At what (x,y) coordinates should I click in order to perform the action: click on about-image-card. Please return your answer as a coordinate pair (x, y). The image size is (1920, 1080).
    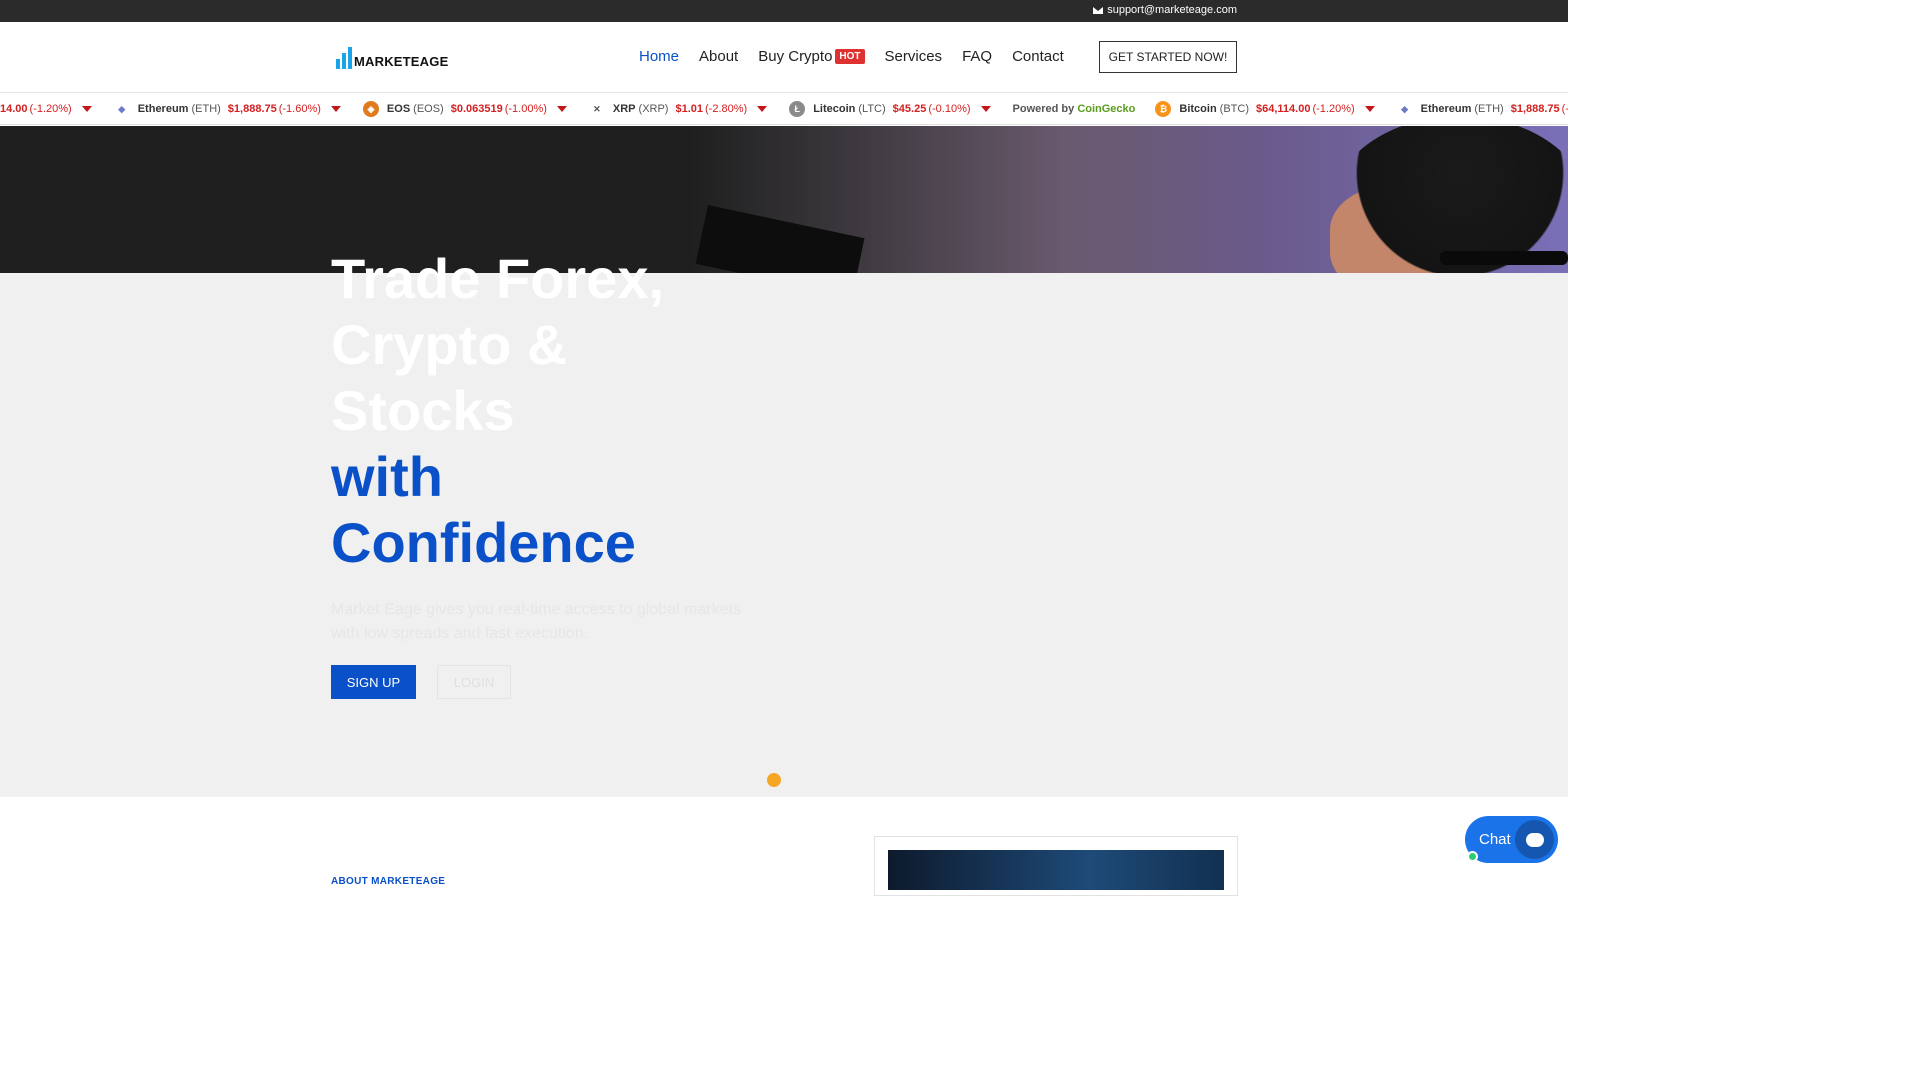
    Looking at the image, I should click on (1056, 866).